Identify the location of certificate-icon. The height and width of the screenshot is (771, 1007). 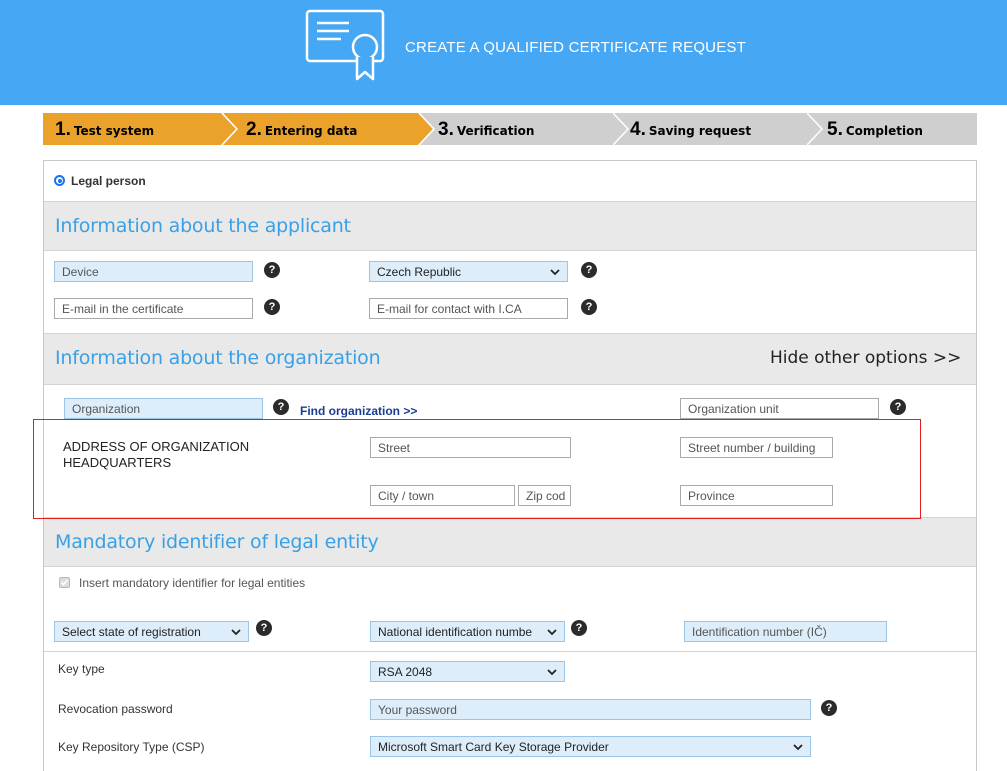
(345, 45).